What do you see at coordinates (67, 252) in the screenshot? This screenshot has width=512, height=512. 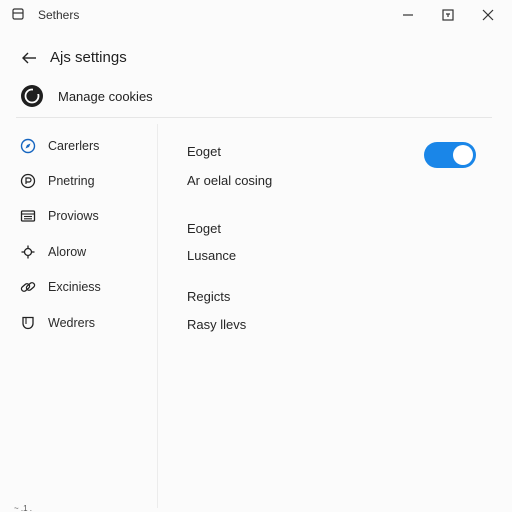 I see `sidebar-item-label: Alorow` at bounding box center [67, 252].